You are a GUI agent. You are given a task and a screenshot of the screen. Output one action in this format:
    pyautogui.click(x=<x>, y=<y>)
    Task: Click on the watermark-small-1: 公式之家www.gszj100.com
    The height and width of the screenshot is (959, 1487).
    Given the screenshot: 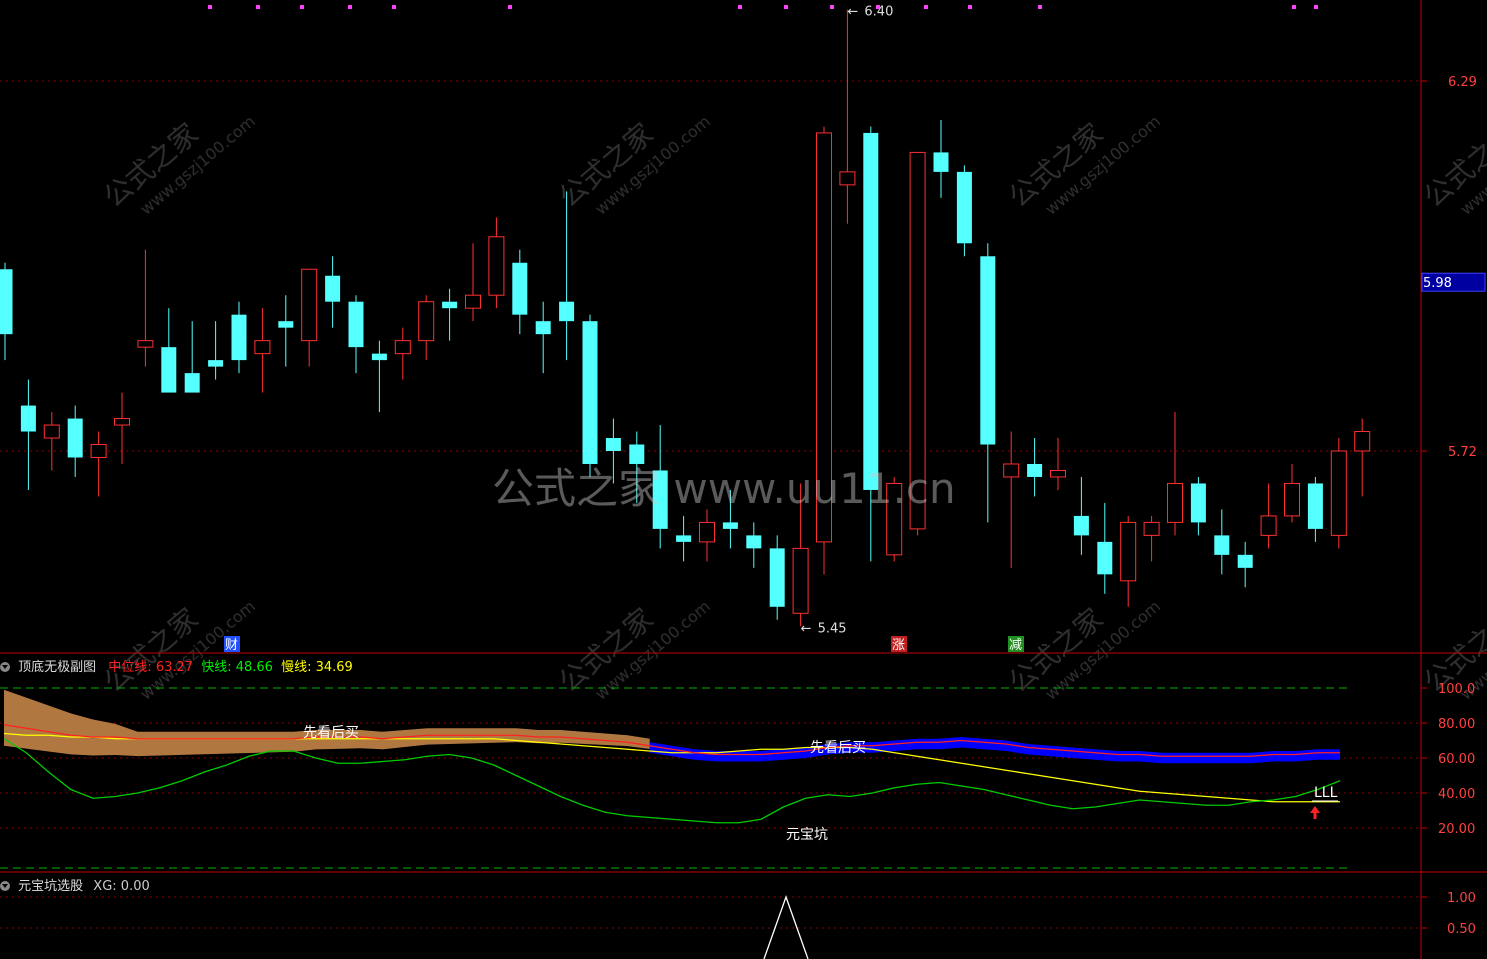 What is the action you would take?
    pyautogui.click(x=633, y=165)
    